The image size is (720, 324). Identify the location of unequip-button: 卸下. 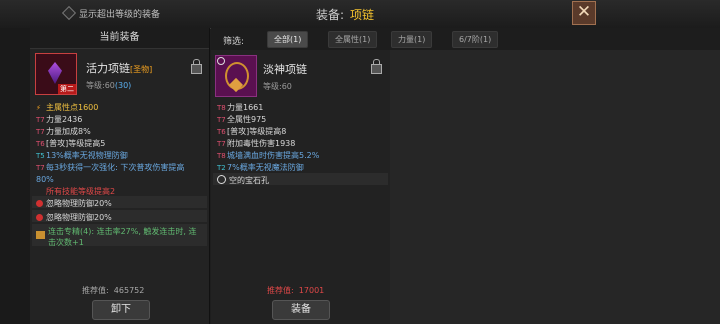
(121, 310).